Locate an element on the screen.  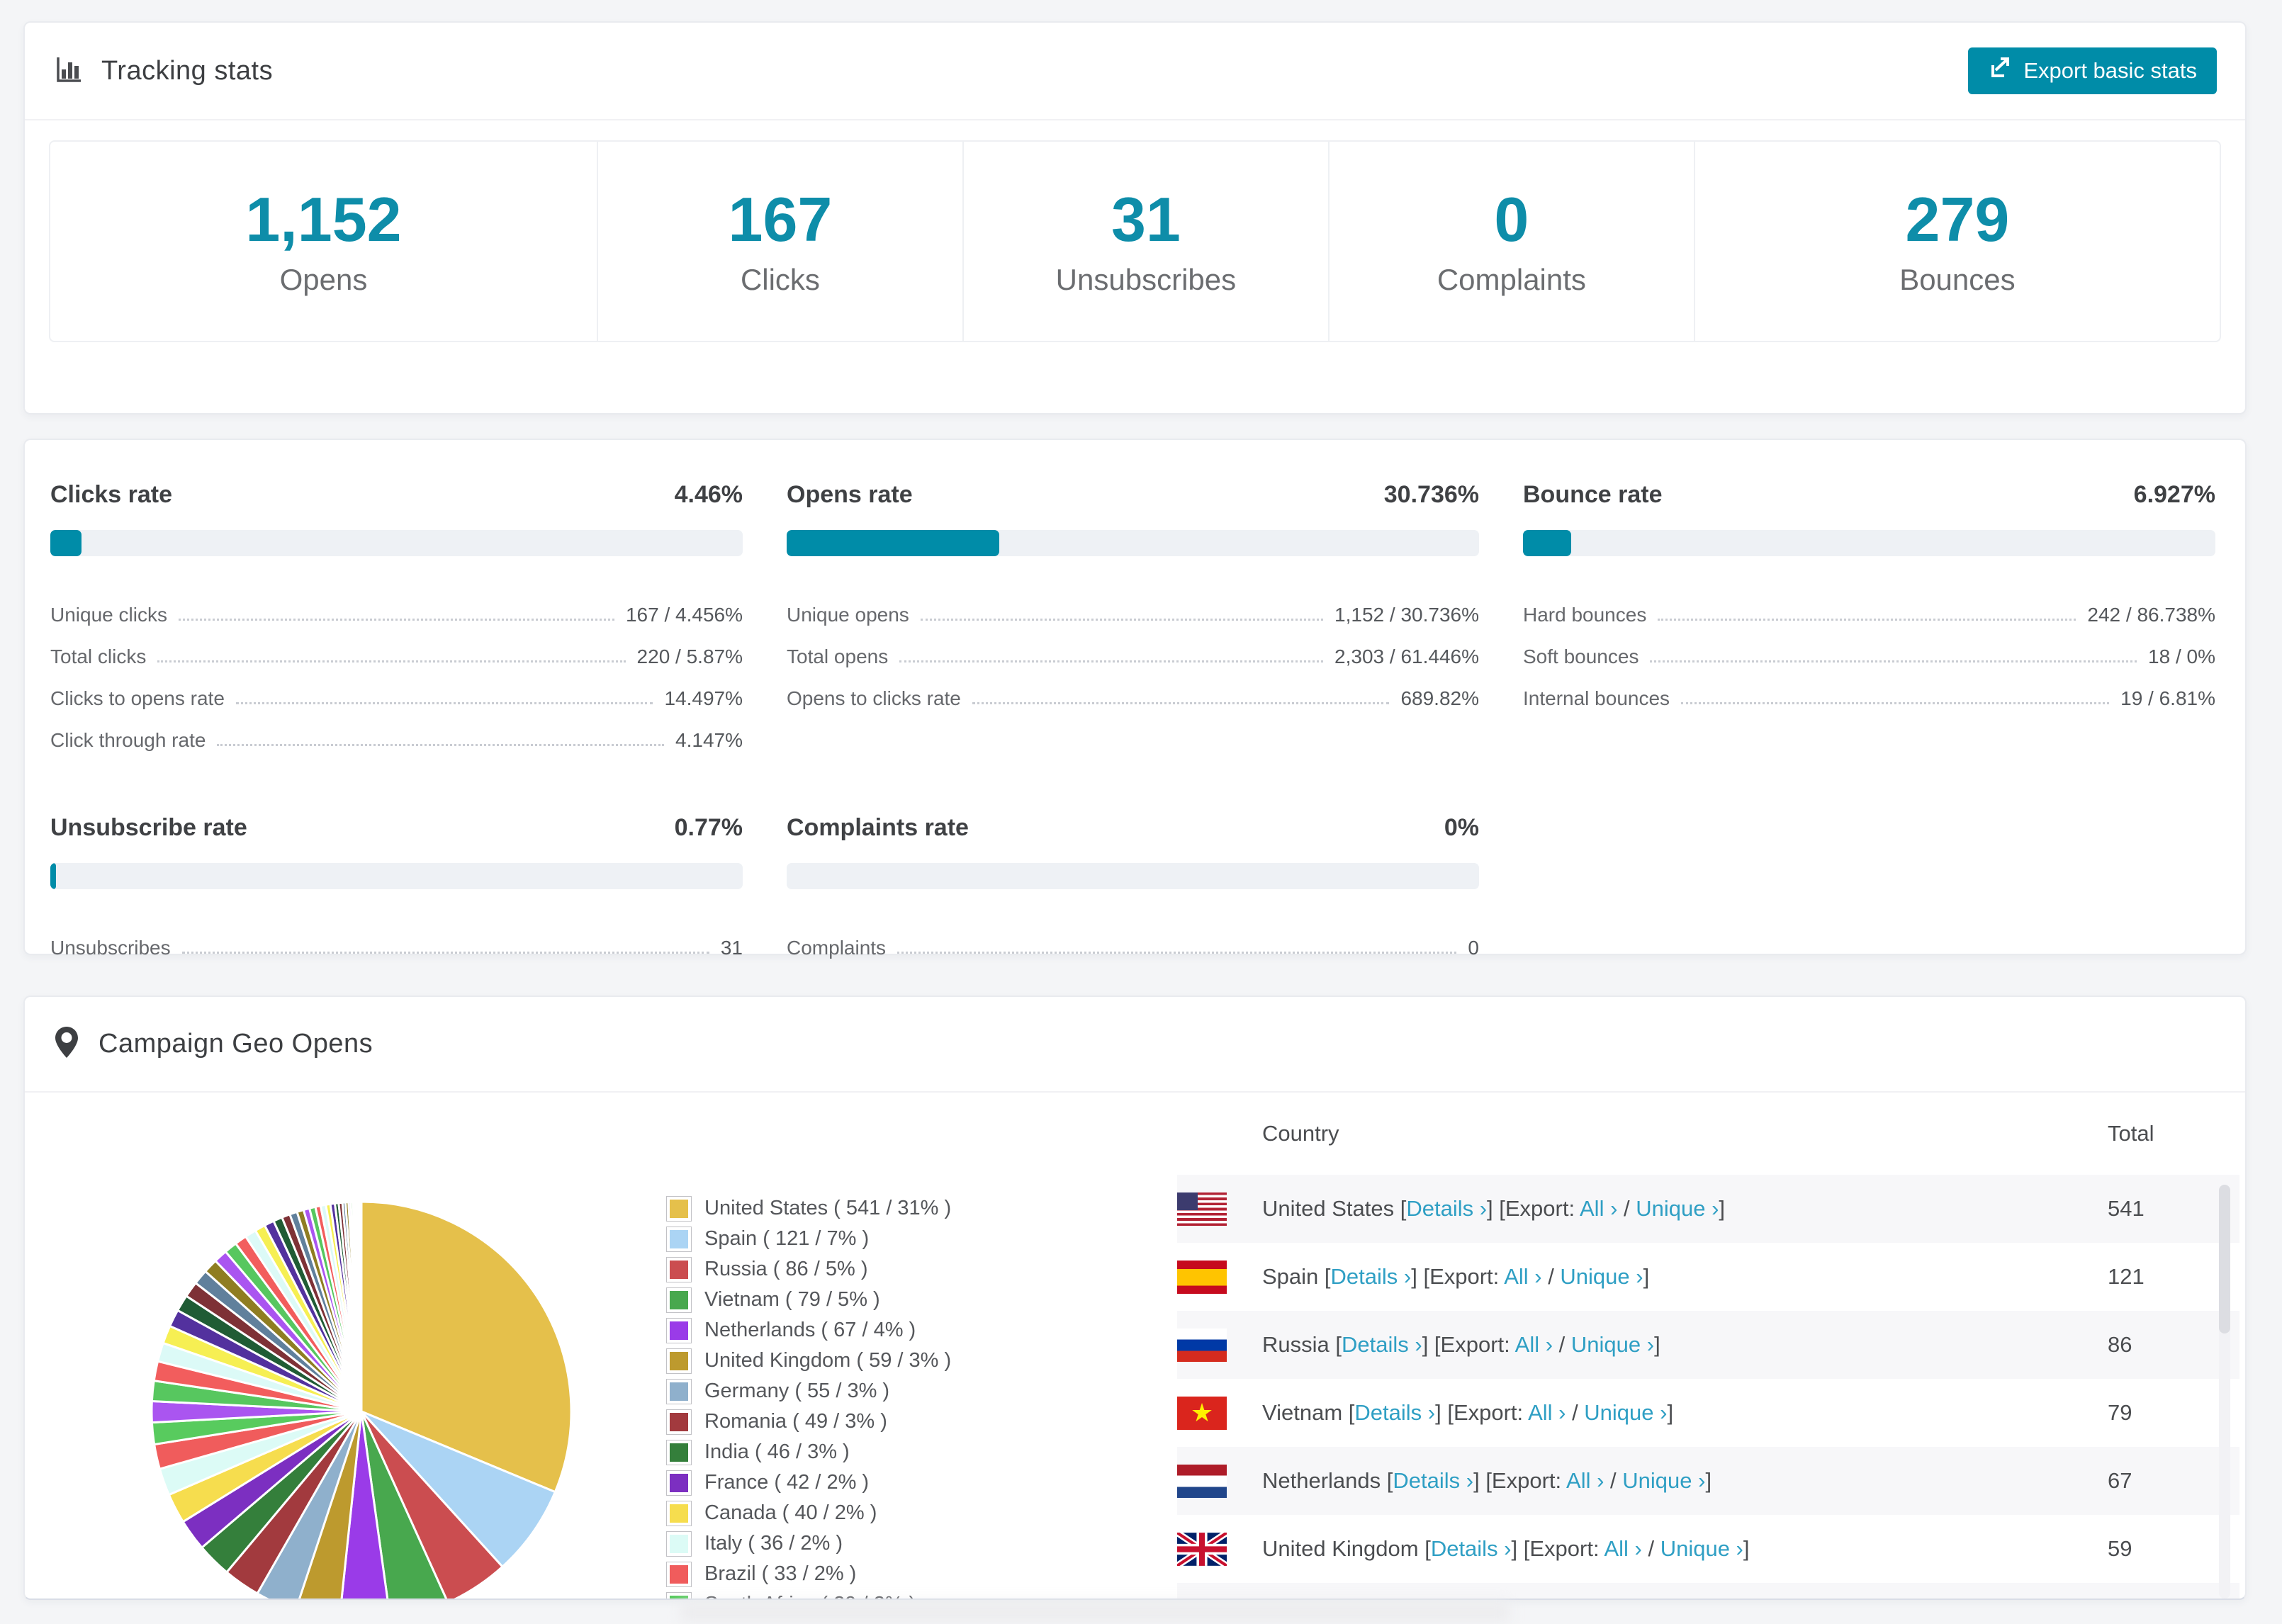
legend-item: Vietnam ( 79 / 5% ) is located at coordinates (808, 1300).